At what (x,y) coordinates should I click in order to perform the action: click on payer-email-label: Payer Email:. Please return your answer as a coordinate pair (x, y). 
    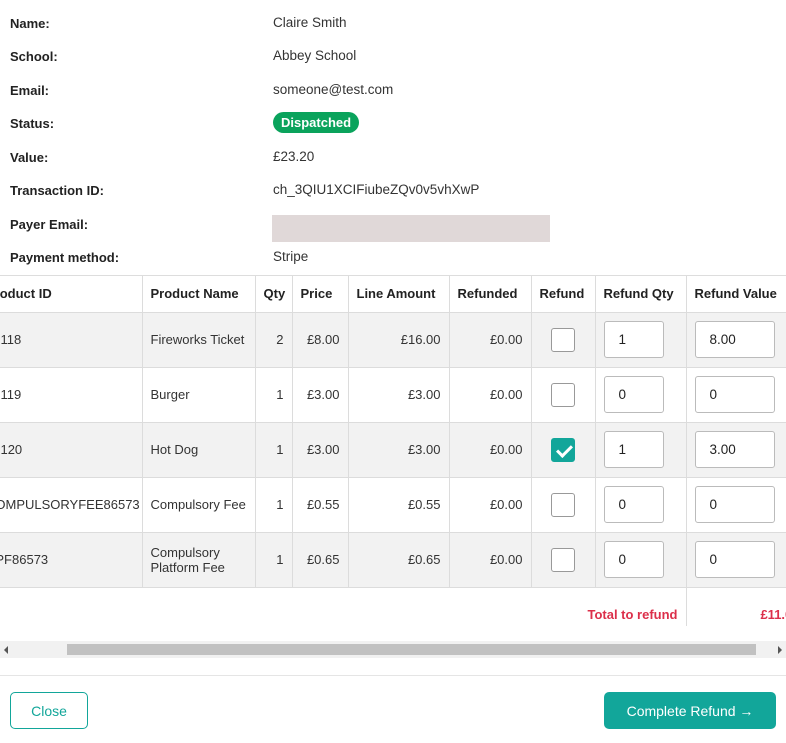
    Looking at the image, I should click on (49, 224).